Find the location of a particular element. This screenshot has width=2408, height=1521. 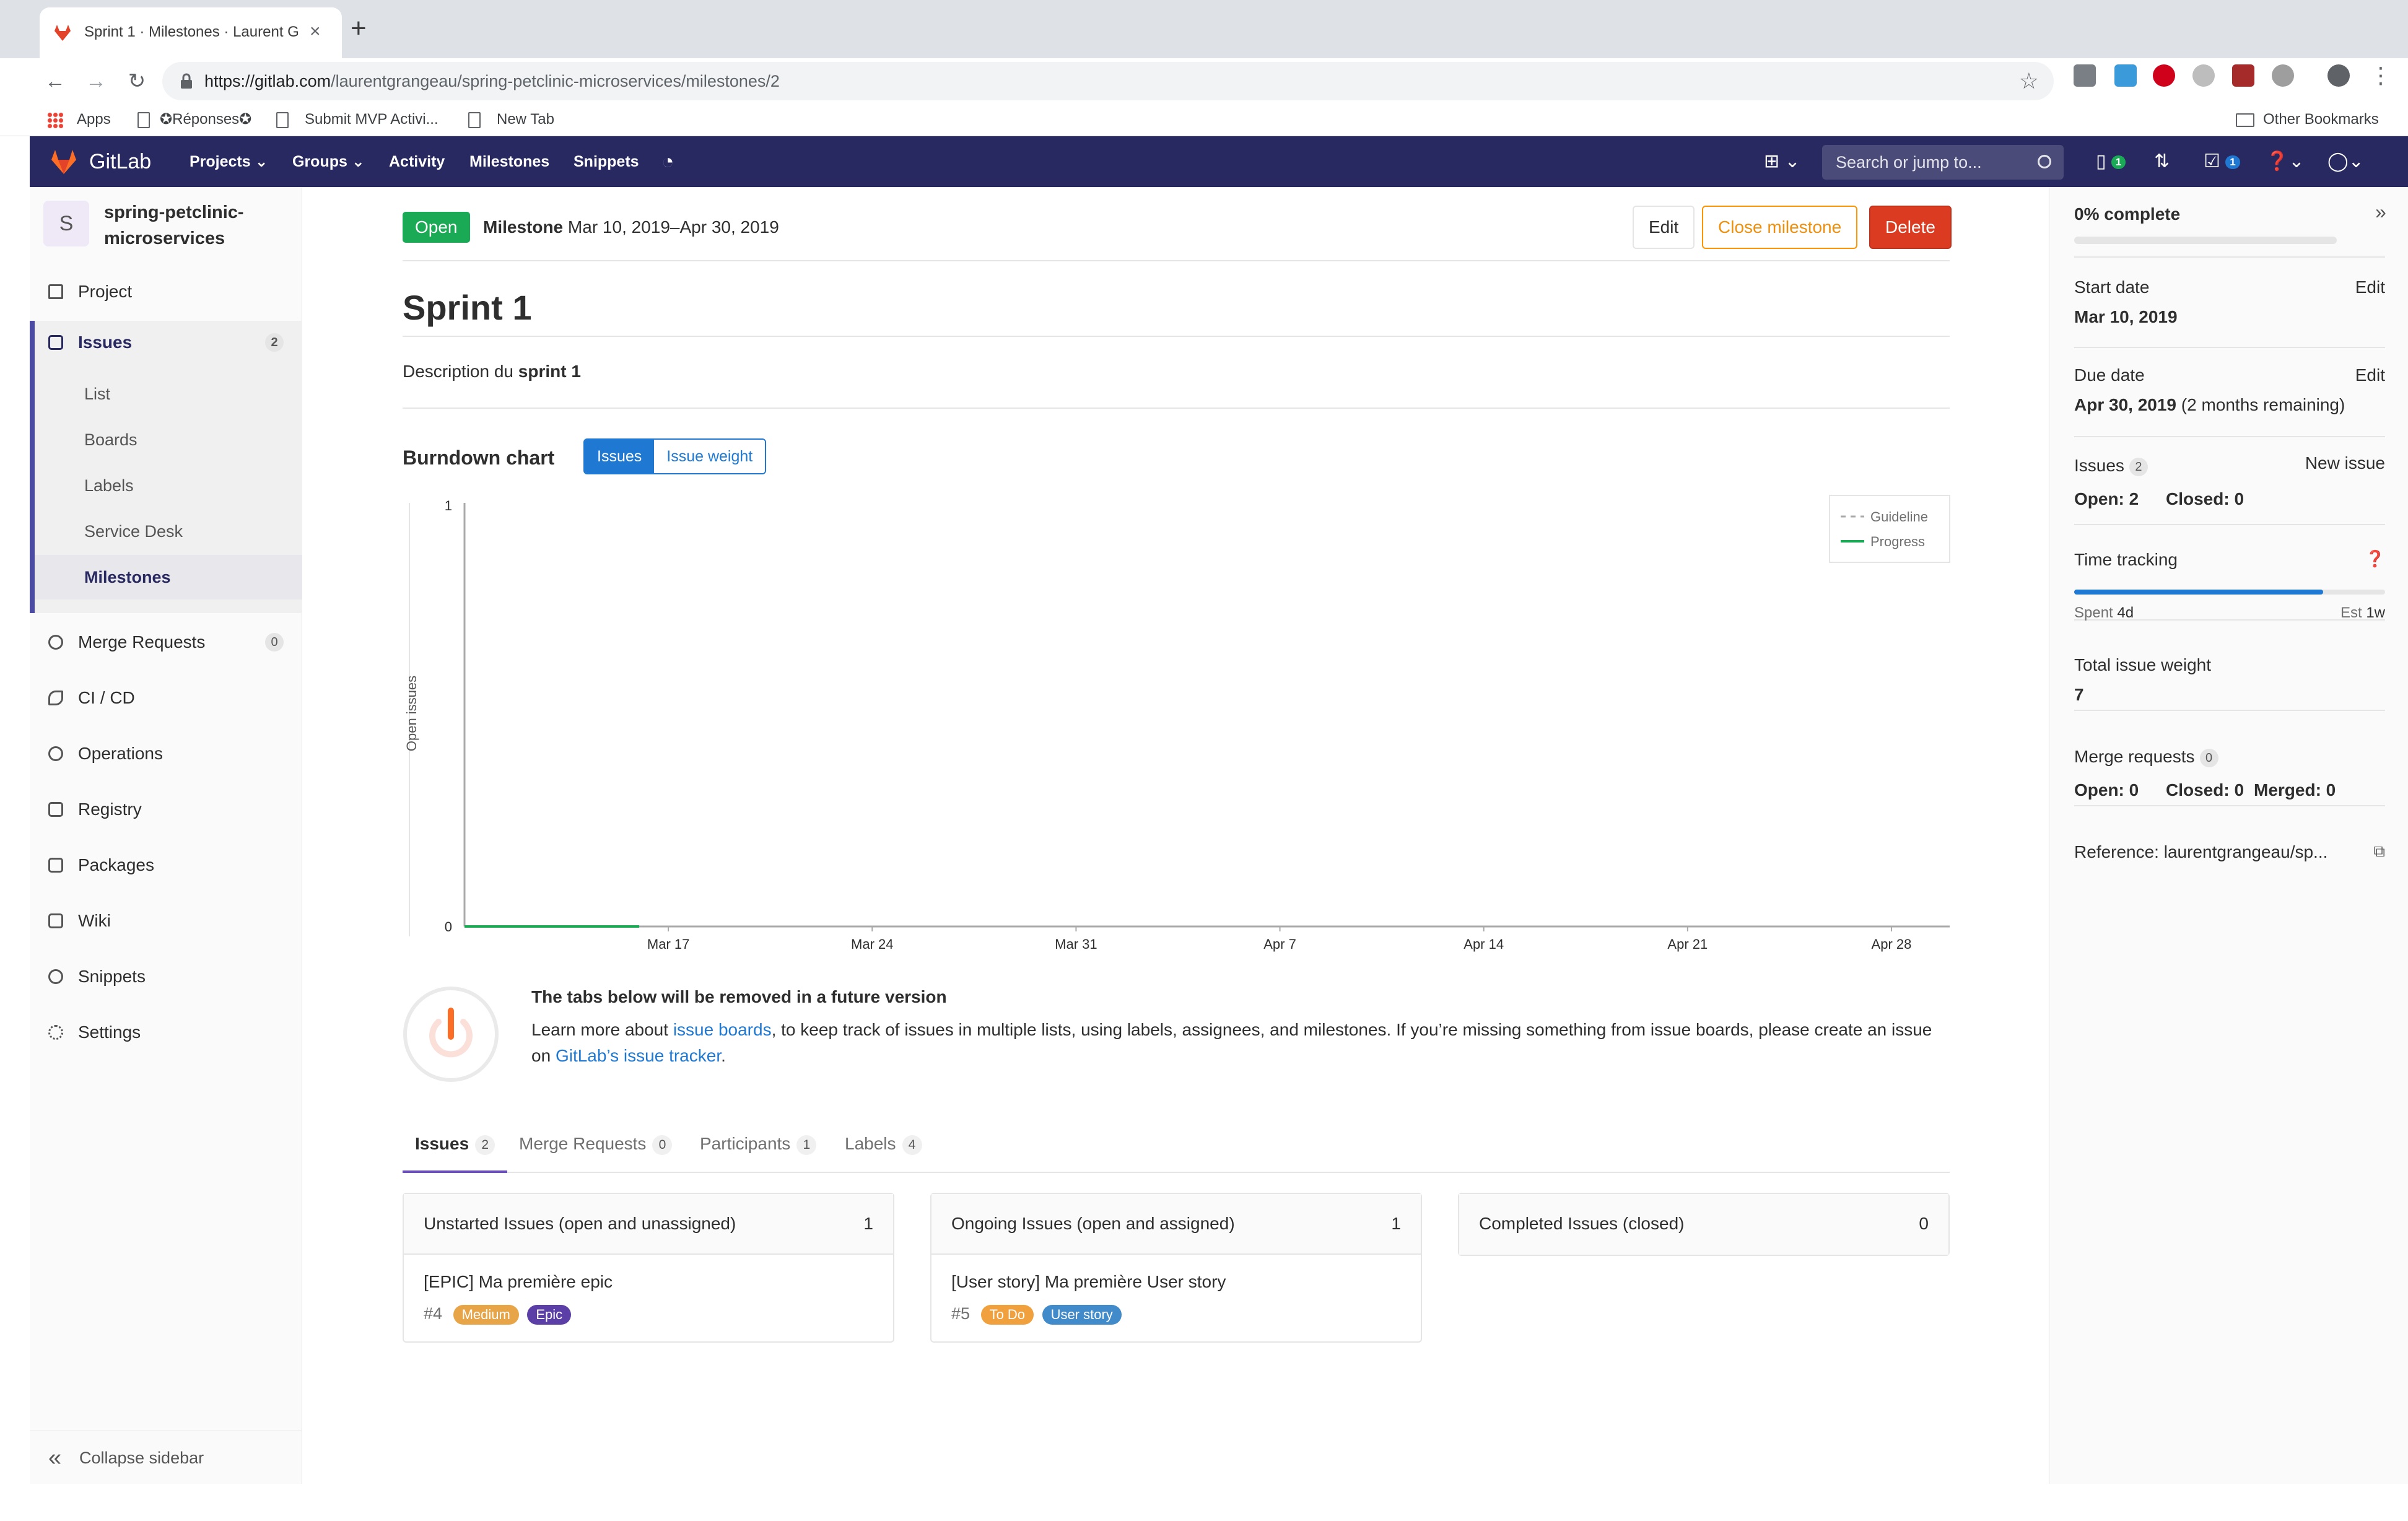

nav-projects: Projects ⌄ is located at coordinates (229, 161).